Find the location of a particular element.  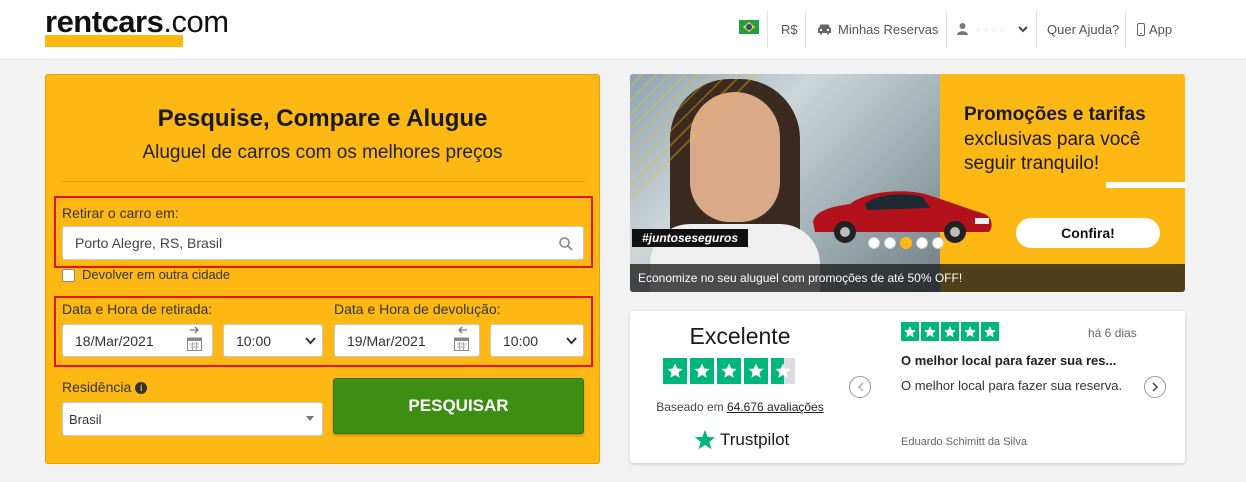

pickup-location-label: Retirar o carro em: is located at coordinates (120, 213).